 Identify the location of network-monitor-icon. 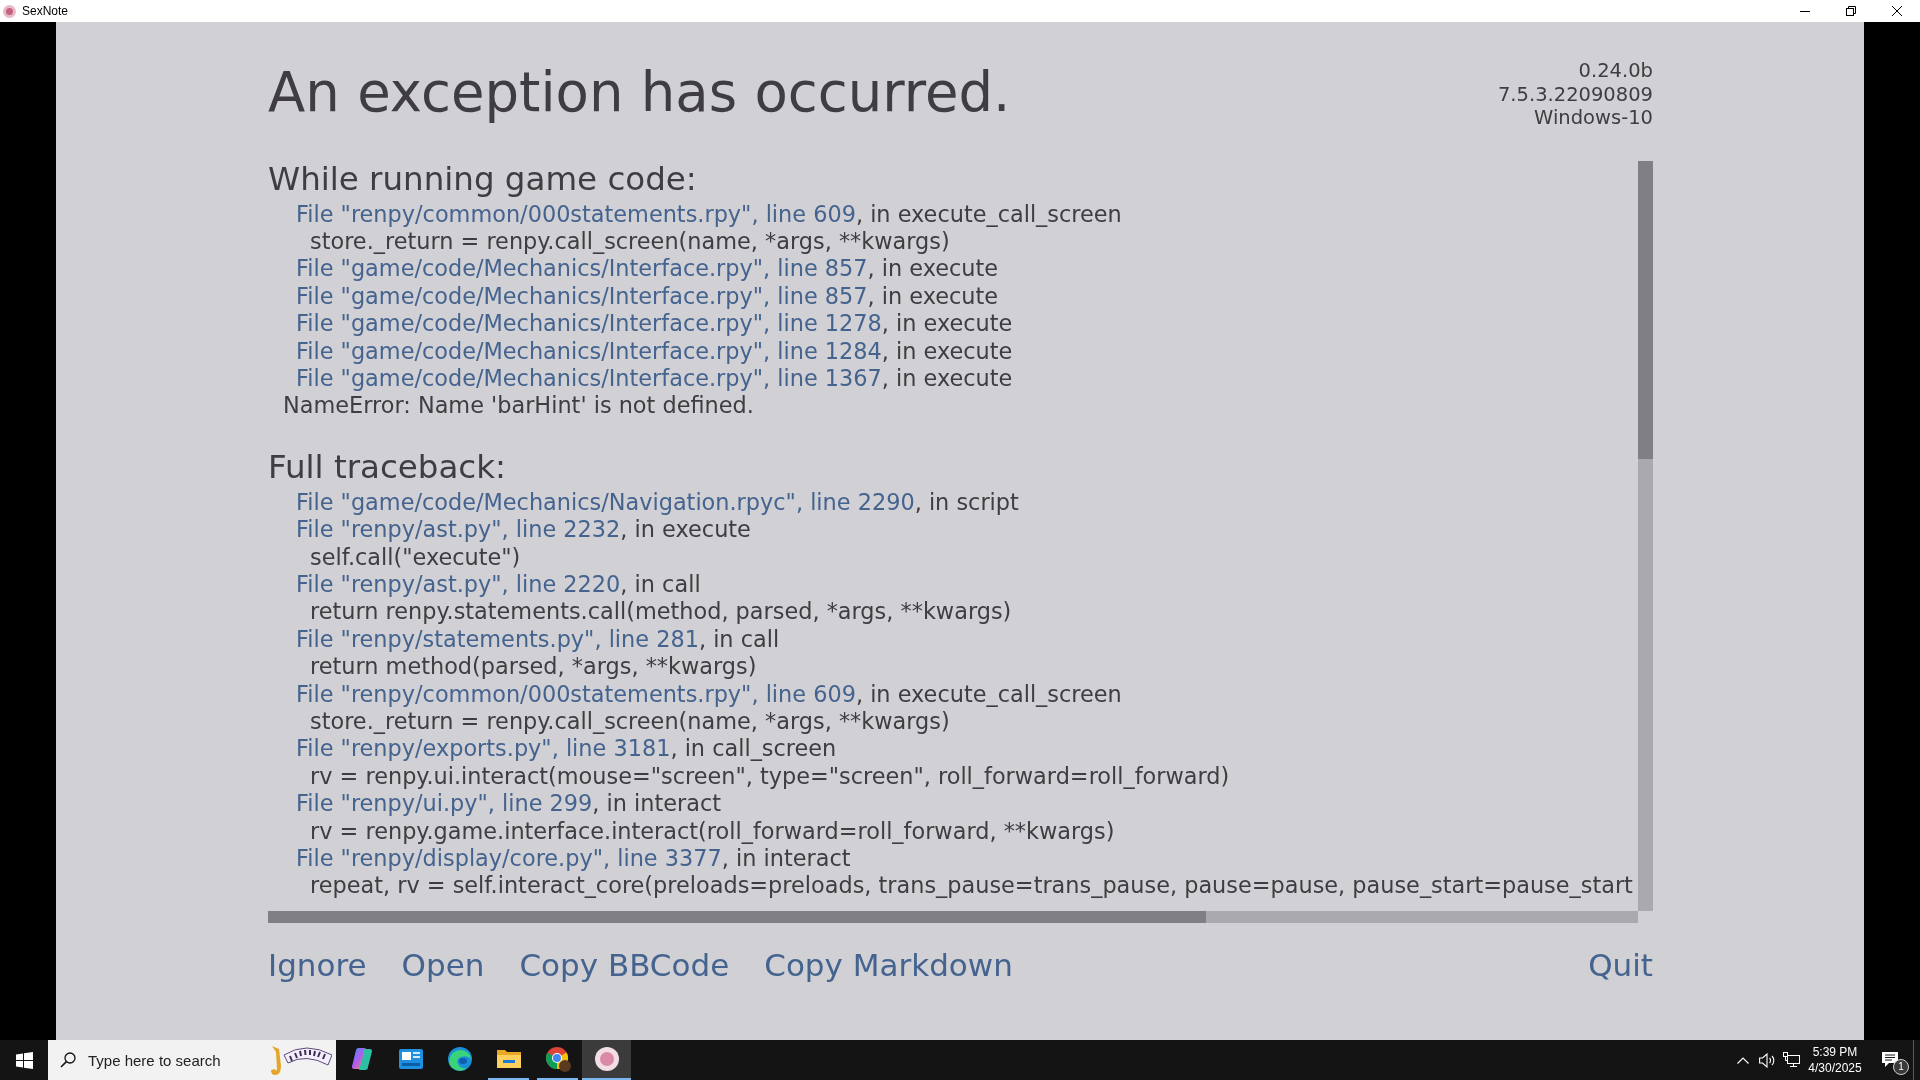
(1791, 1060).